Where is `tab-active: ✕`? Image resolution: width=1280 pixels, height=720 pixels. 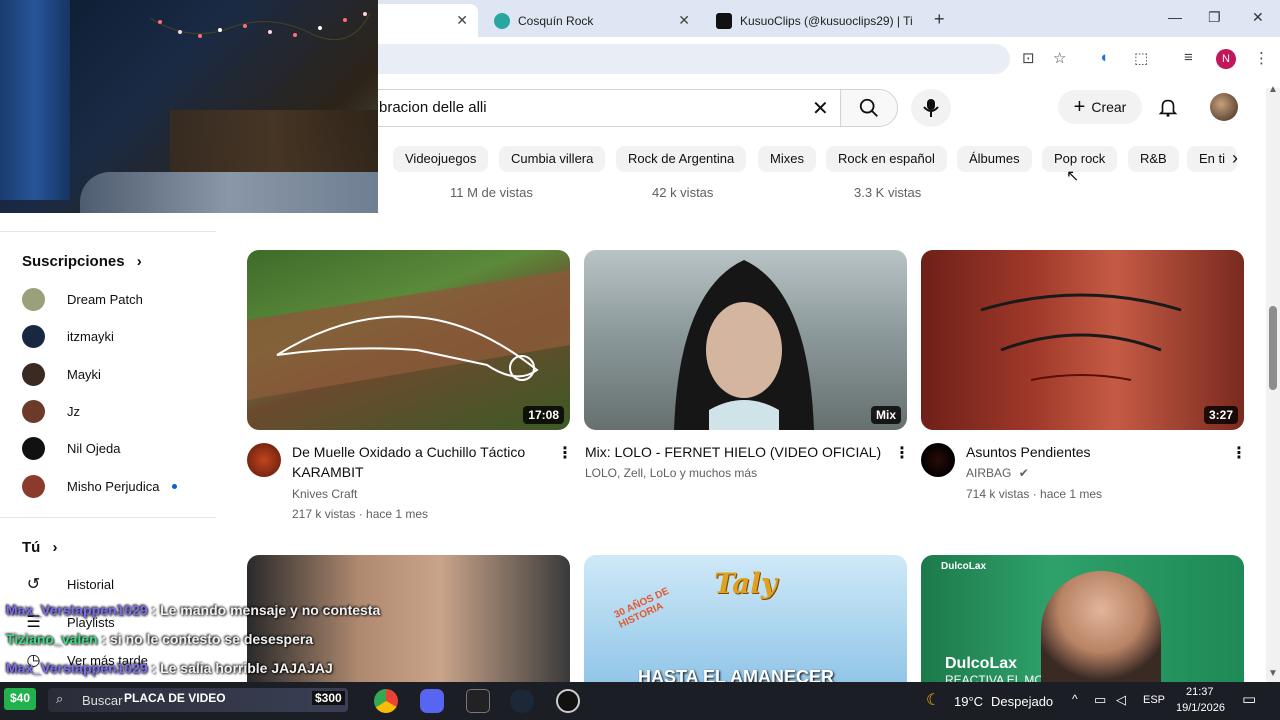
tab-active: ✕ is located at coordinates (424, 20).